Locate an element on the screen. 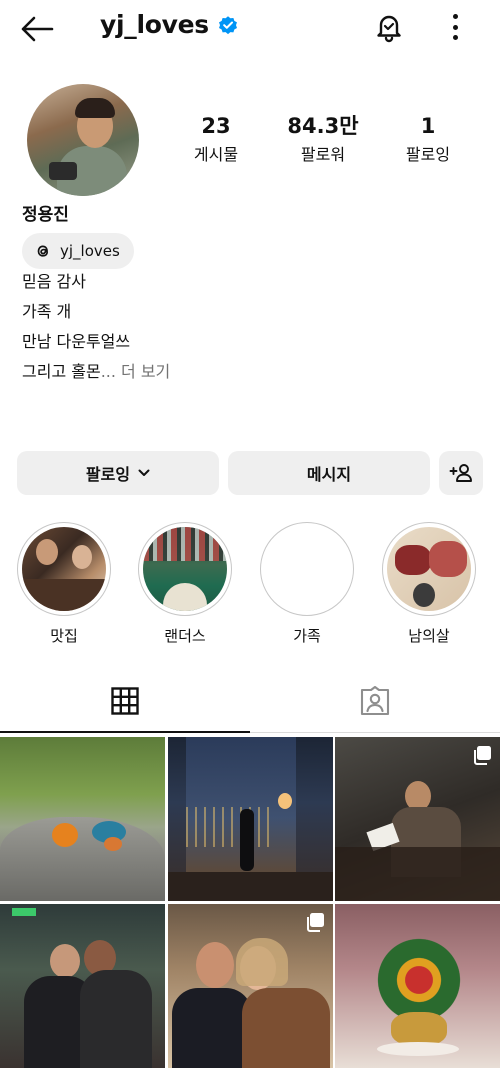  bio-last-line: 그리고 홀몬... 더 보기 is located at coordinates (96, 372).